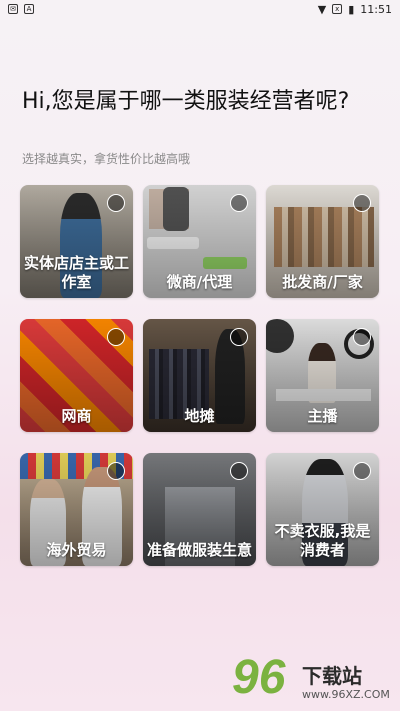  Describe the element at coordinates (322, 9) in the screenshot. I see `wifi-icon: ▼` at that location.